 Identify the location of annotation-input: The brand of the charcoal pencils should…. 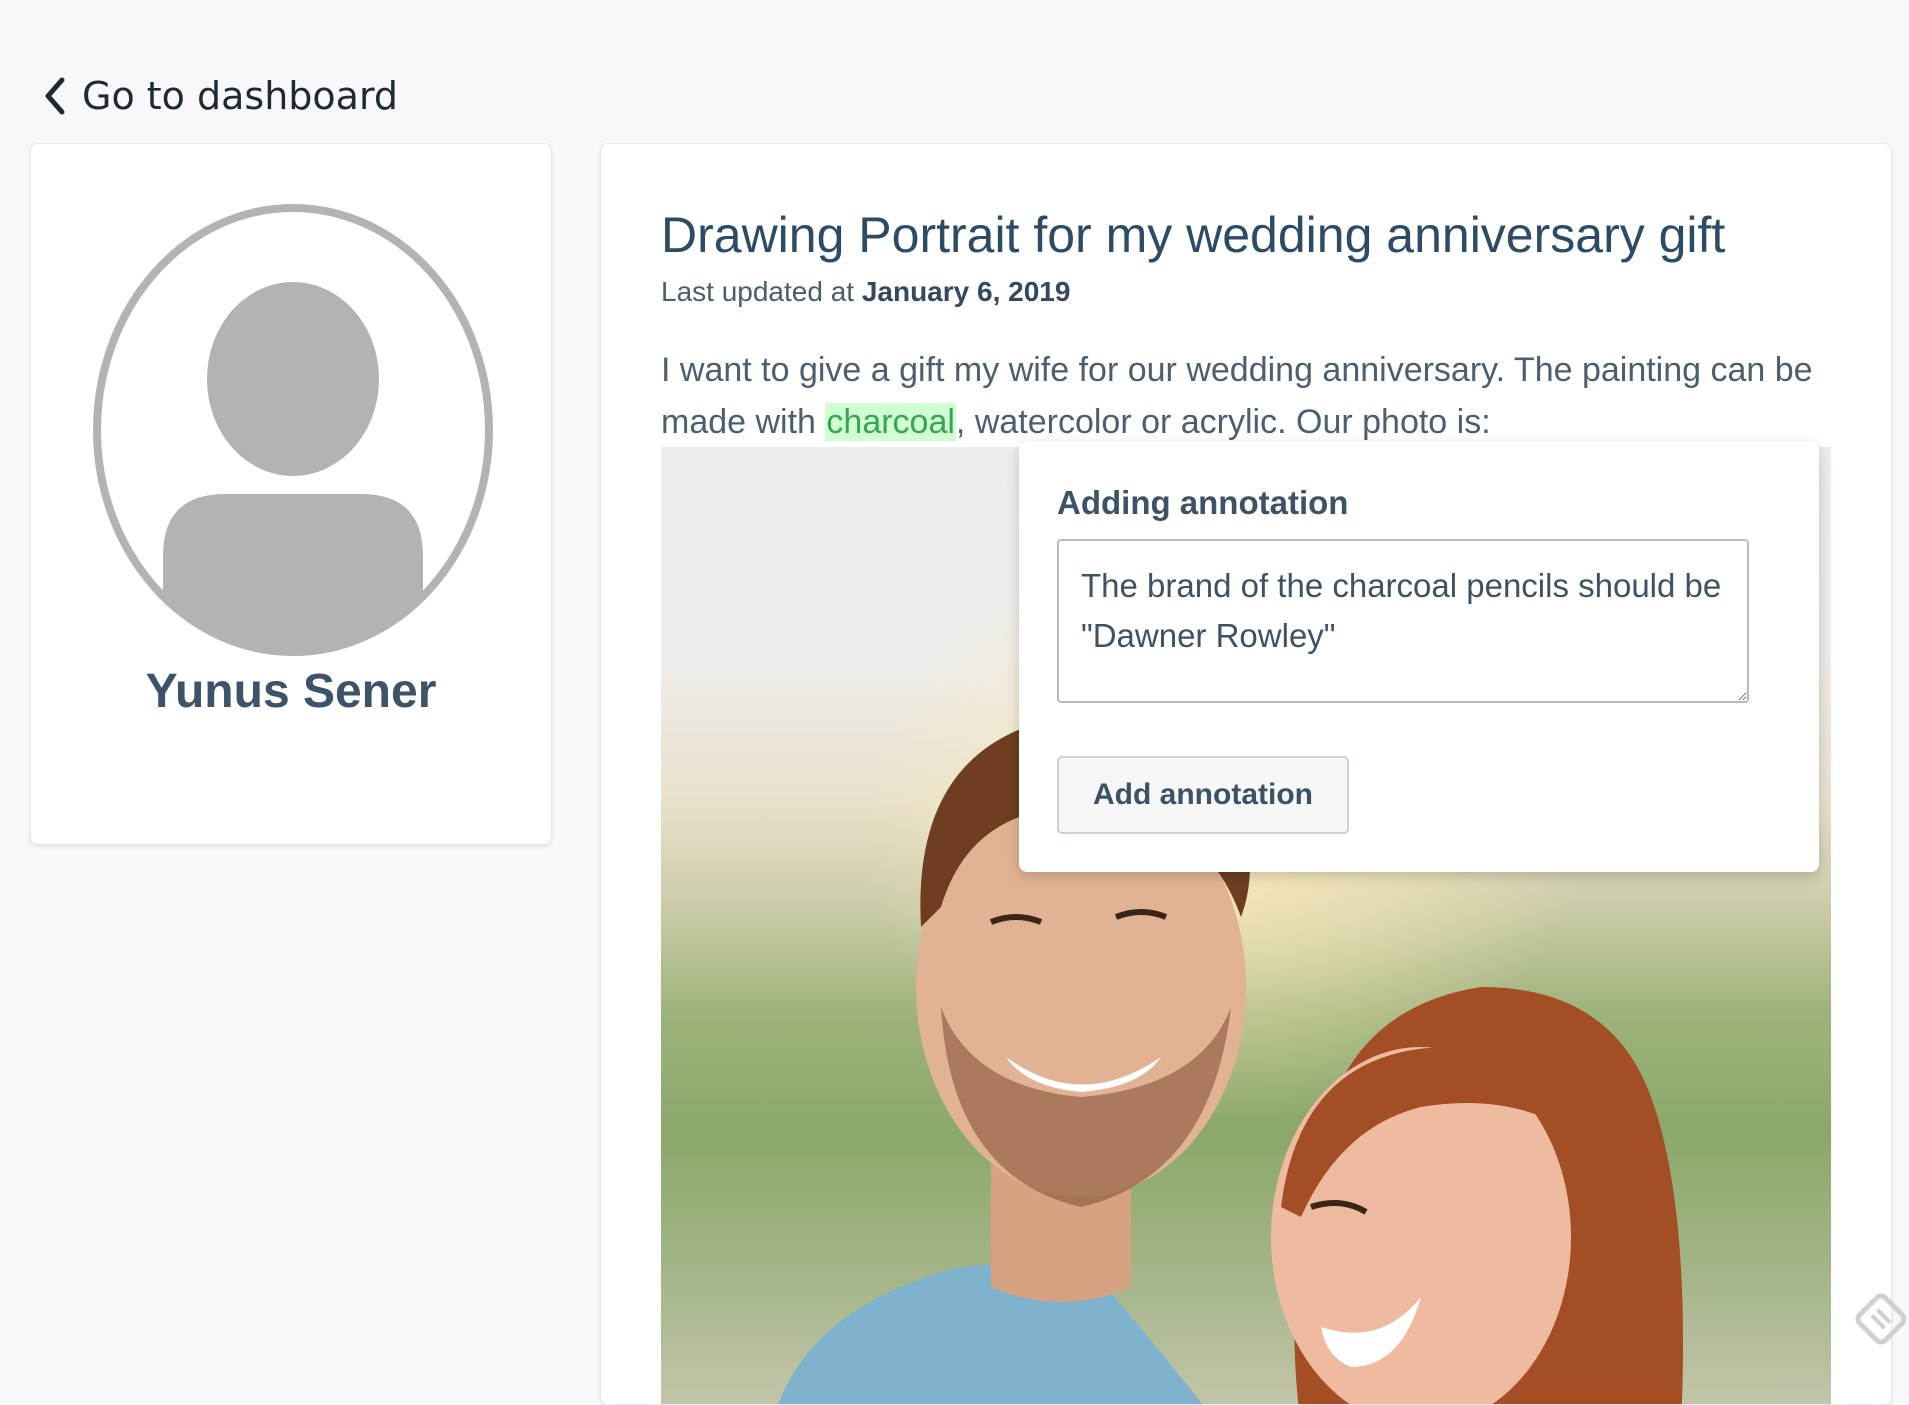
(1403, 621).